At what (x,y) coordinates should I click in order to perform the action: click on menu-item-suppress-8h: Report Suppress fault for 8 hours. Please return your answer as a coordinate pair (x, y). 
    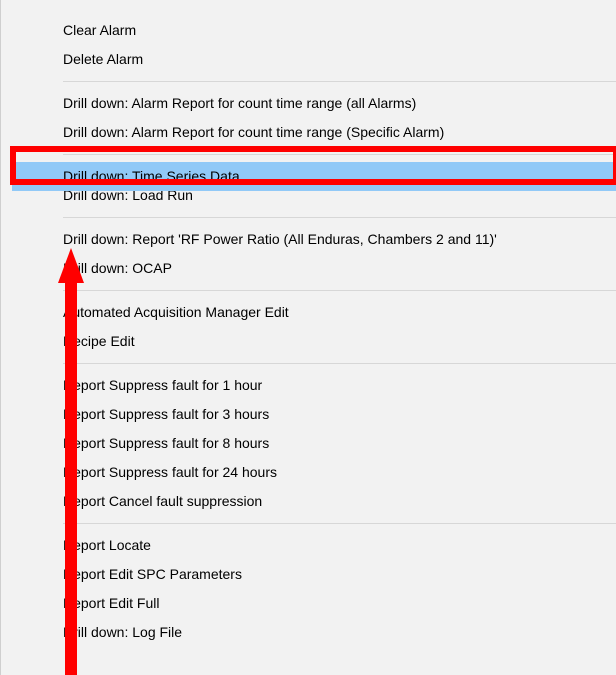
    Looking at the image, I should click on (314, 443).